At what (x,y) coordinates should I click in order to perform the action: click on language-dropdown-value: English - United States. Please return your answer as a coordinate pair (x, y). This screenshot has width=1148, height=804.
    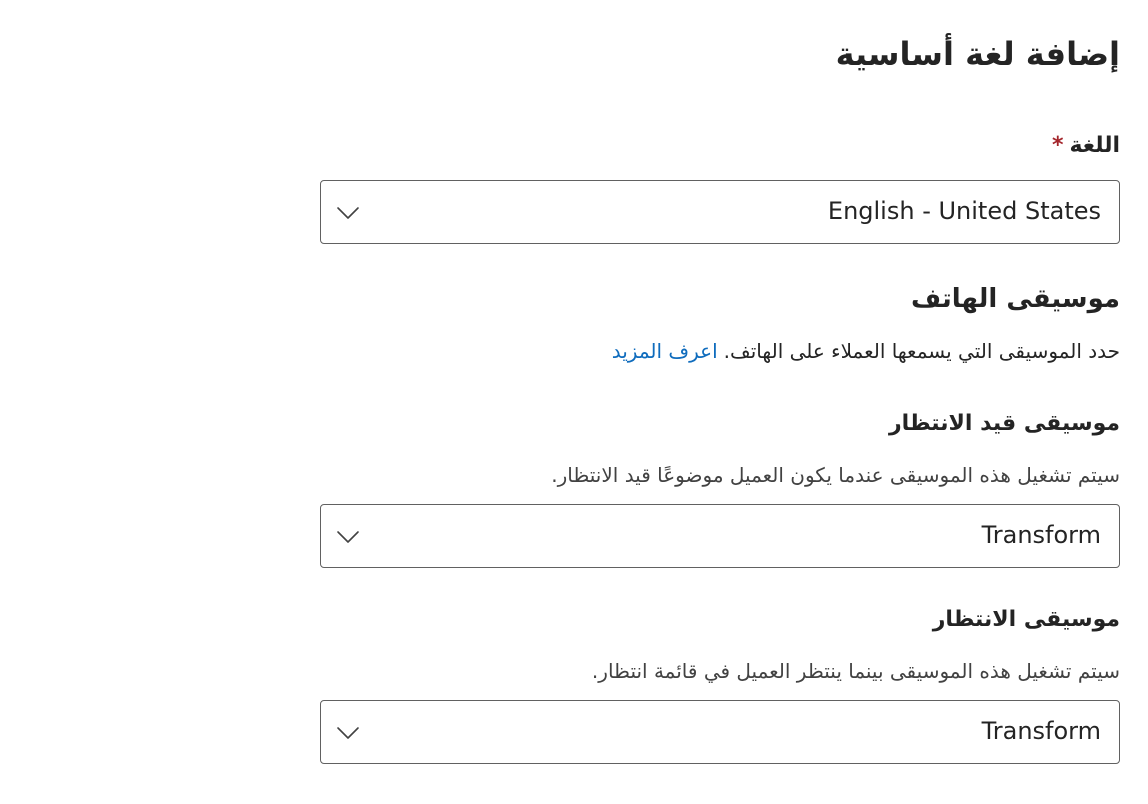
    Looking at the image, I should click on (964, 211).